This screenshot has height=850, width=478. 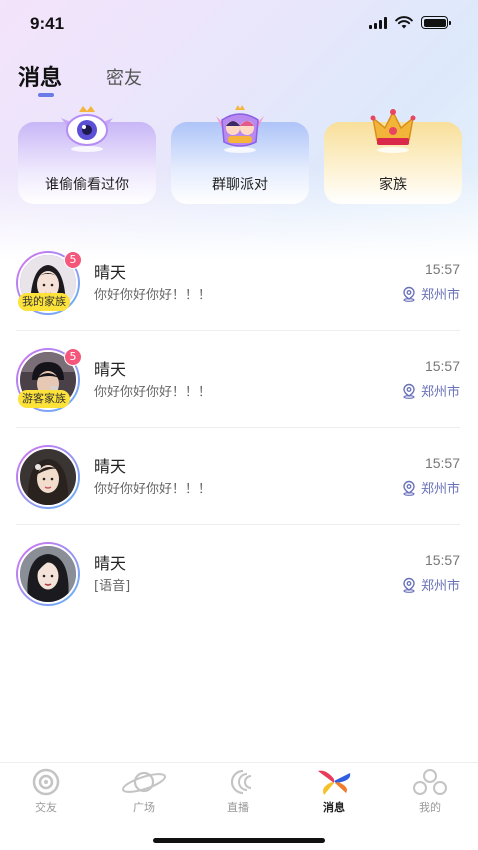 What do you see at coordinates (393, 185) in the screenshot?
I see `feature-label-family: 家族` at bounding box center [393, 185].